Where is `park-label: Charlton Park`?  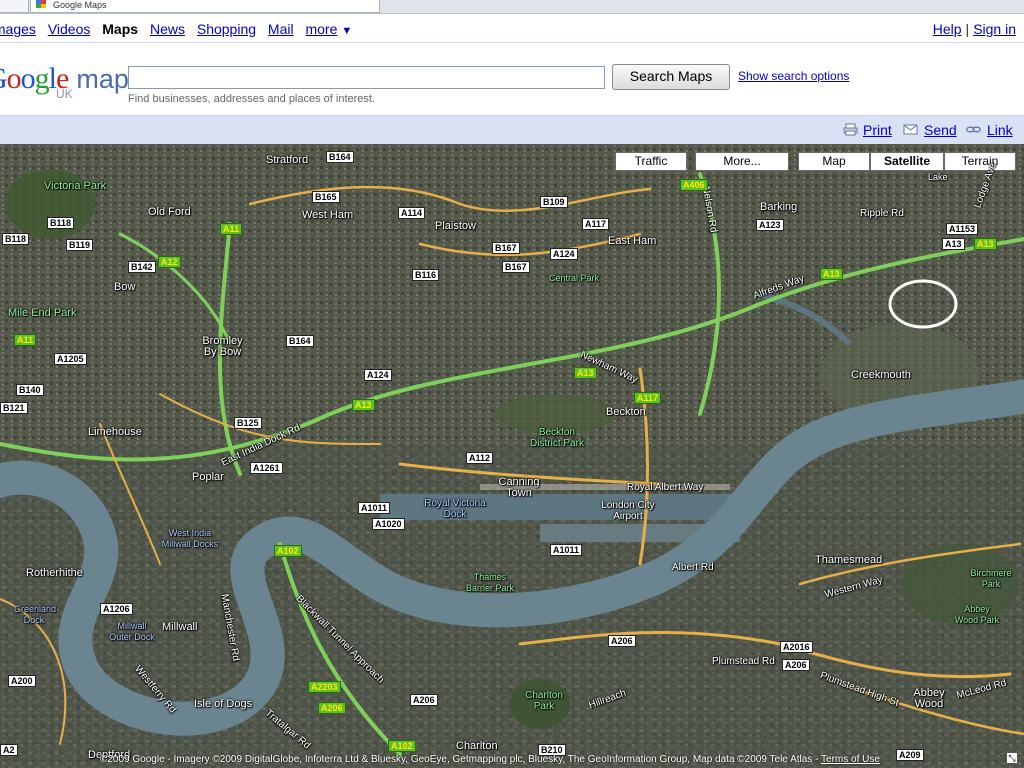
park-label: Charlton Park is located at coordinates (544, 701).